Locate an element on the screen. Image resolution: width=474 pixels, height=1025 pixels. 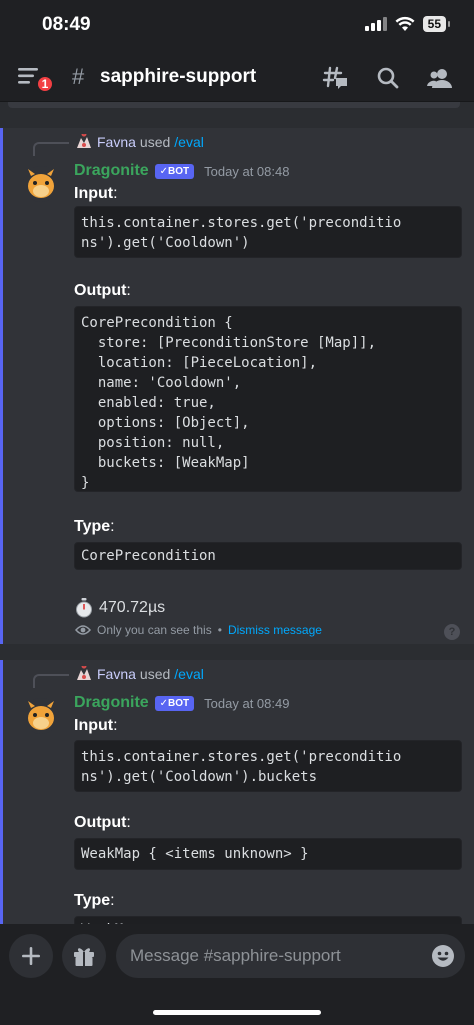
timestamp: Today at 08:49 is located at coordinates (247, 703).